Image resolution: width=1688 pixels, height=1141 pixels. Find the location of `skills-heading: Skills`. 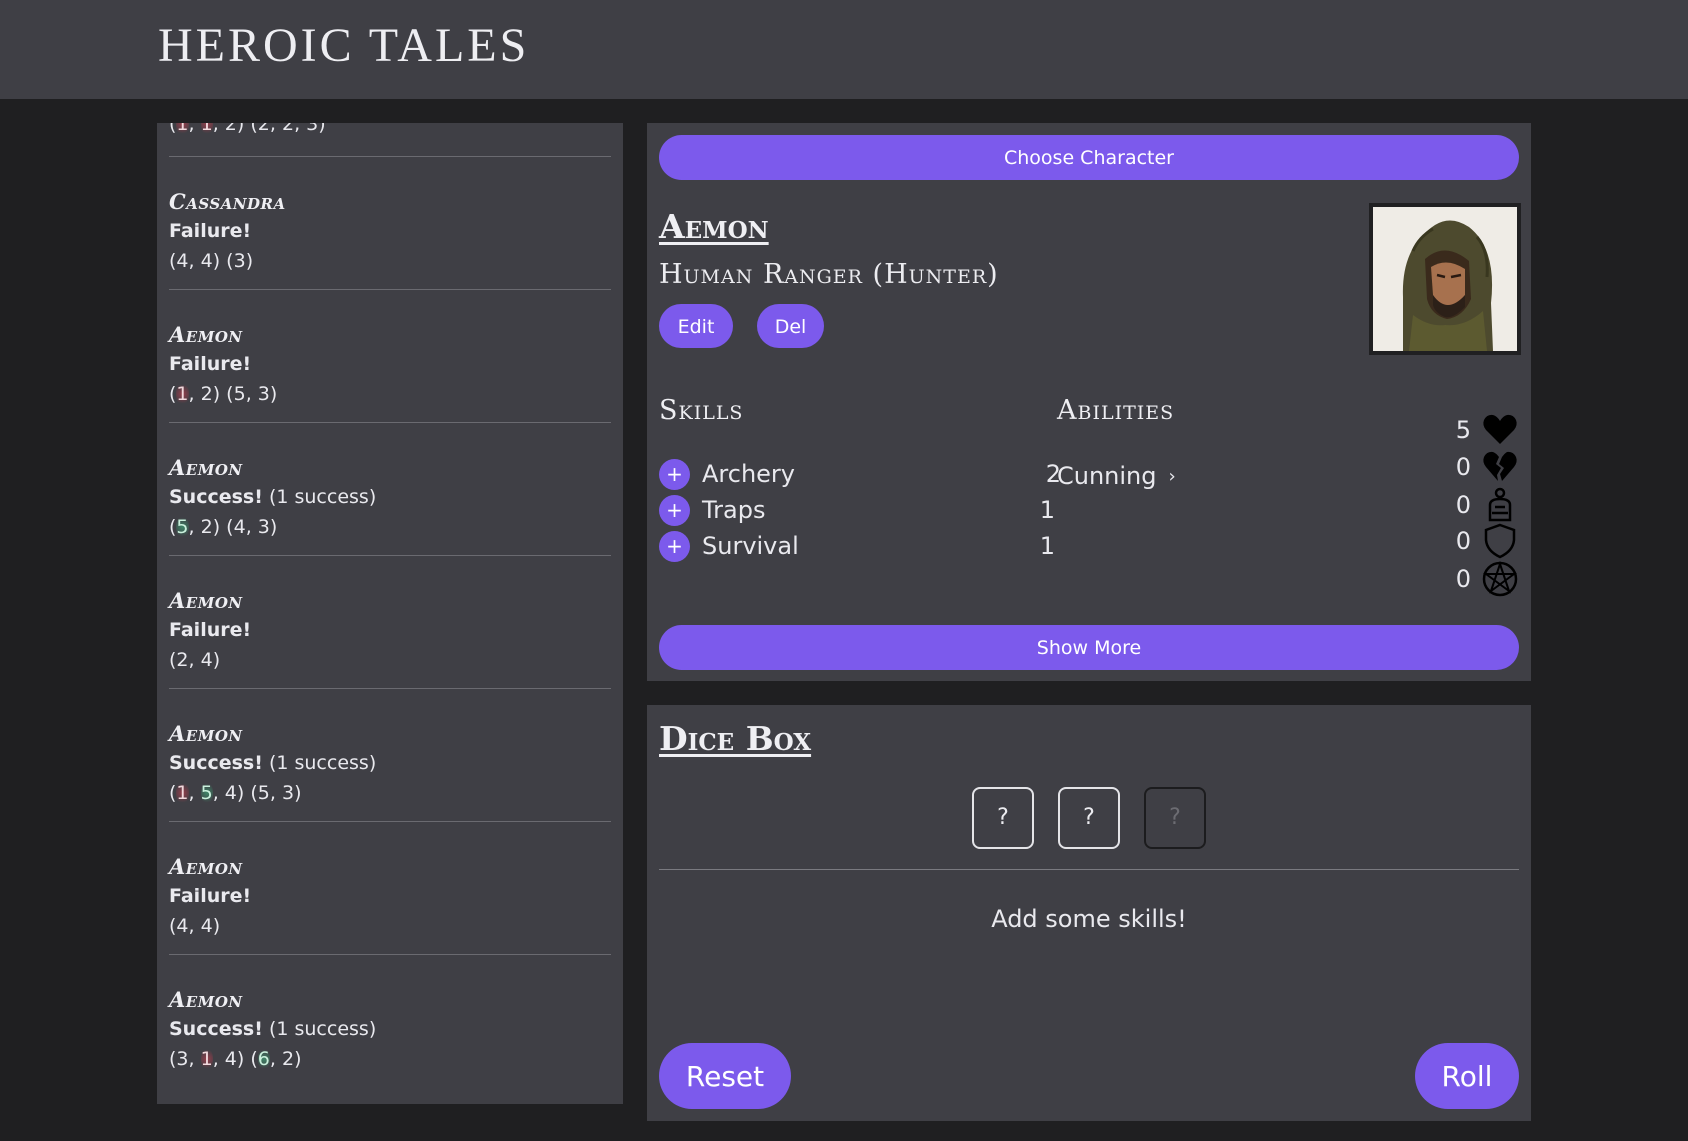

skills-heading: Skills is located at coordinates (701, 410).